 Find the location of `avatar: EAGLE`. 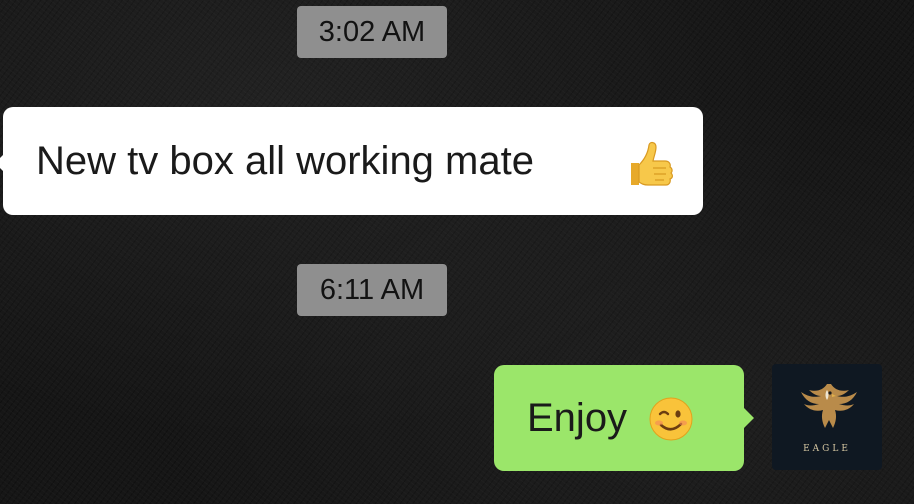

avatar: EAGLE is located at coordinates (827, 417).